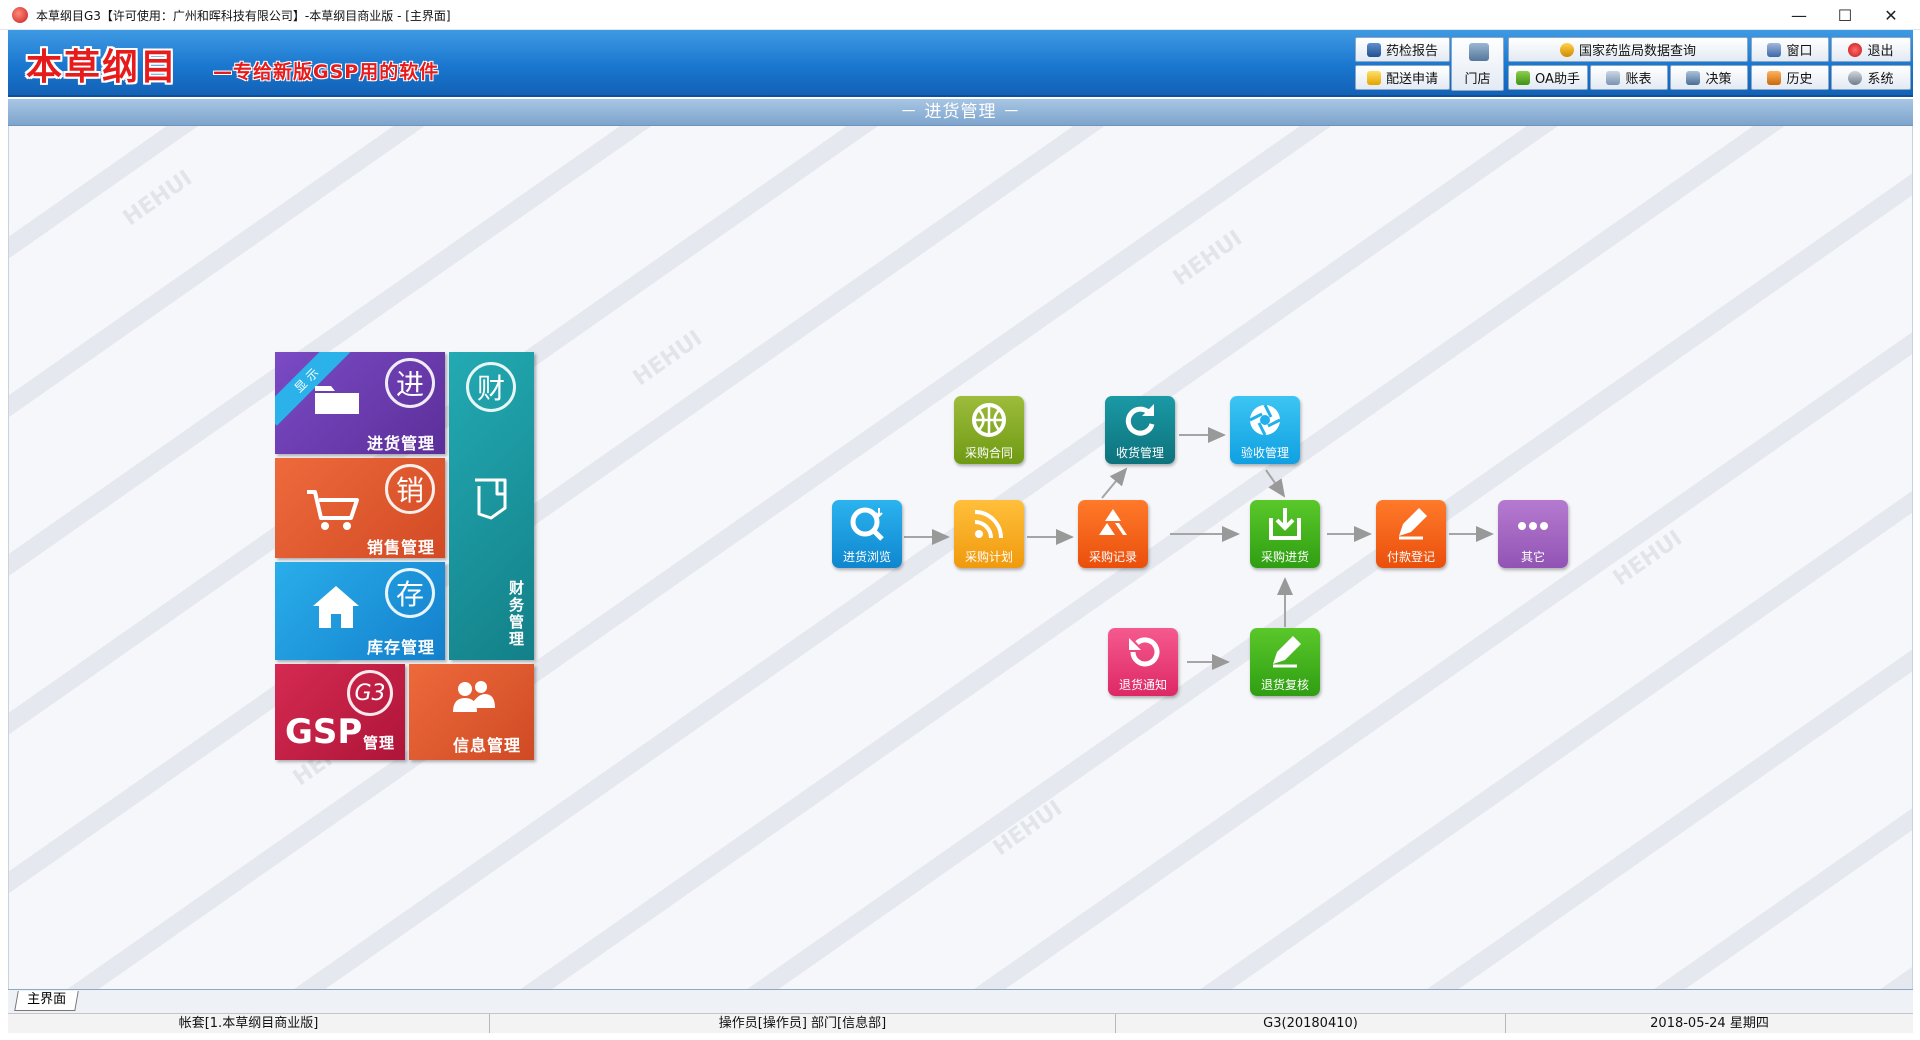  What do you see at coordinates (1532, 557) in the screenshot?
I see `flow-other-label: 其它` at bounding box center [1532, 557].